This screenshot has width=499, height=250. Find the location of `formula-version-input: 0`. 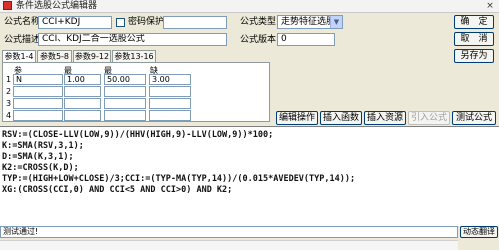

formula-version-input: 0 is located at coordinates (306, 39).